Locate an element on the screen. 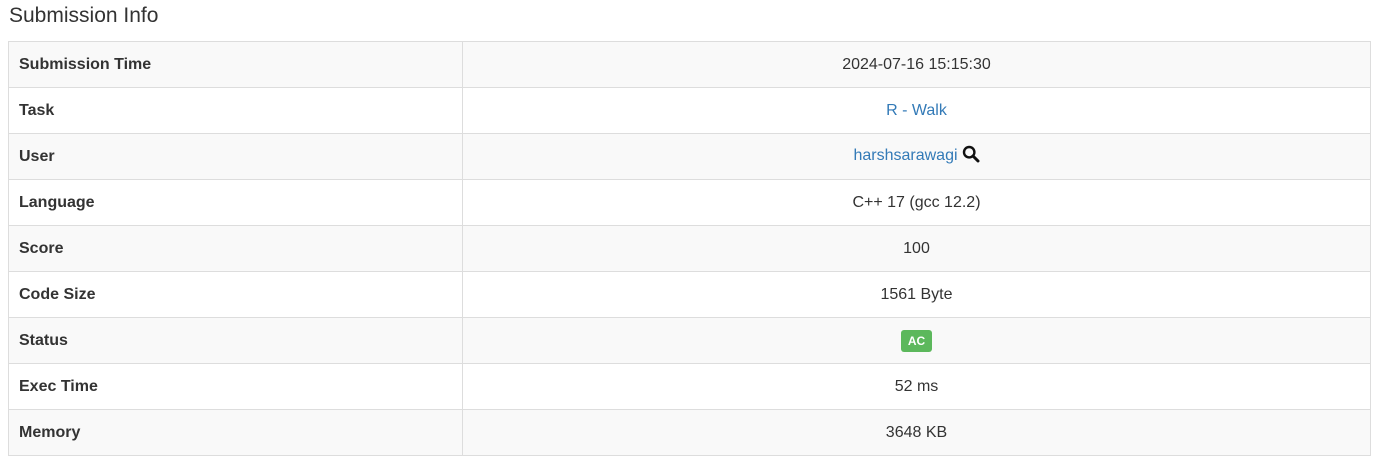 The height and width of the screenshot is (475, 1383). score-value: 100 is located at coordinates (916, 248).